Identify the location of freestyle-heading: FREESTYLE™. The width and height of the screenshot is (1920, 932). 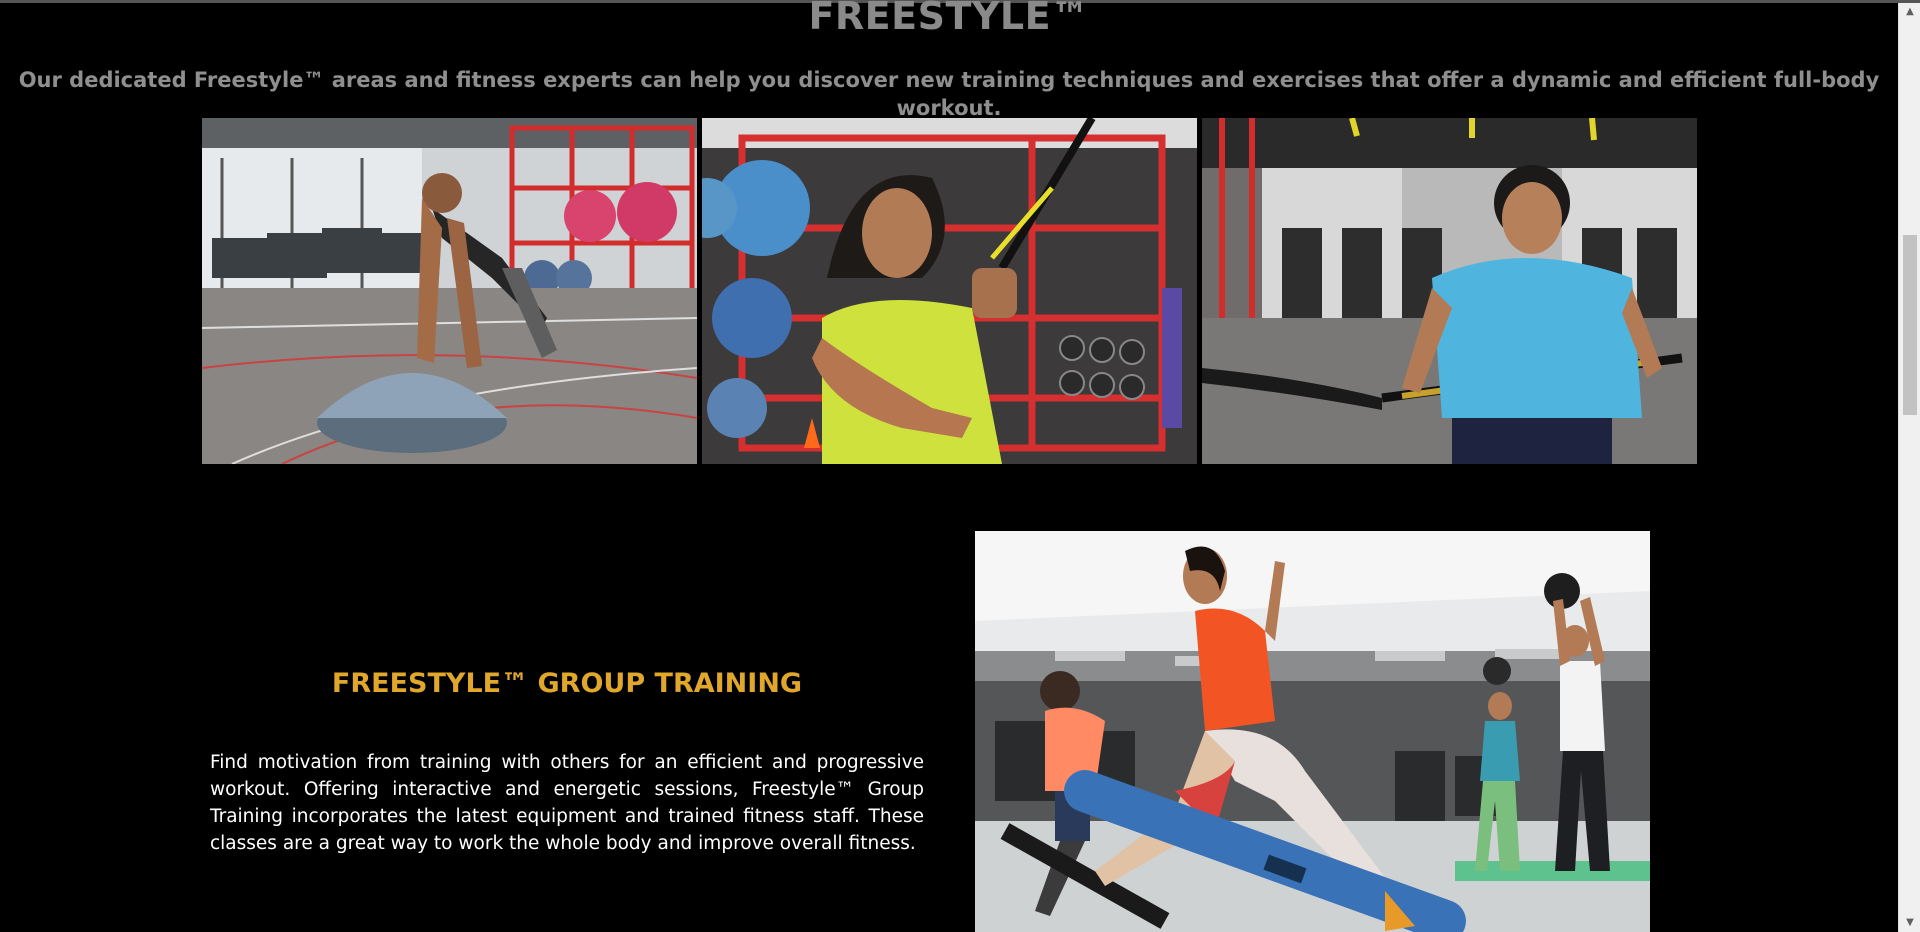
(949, 19).